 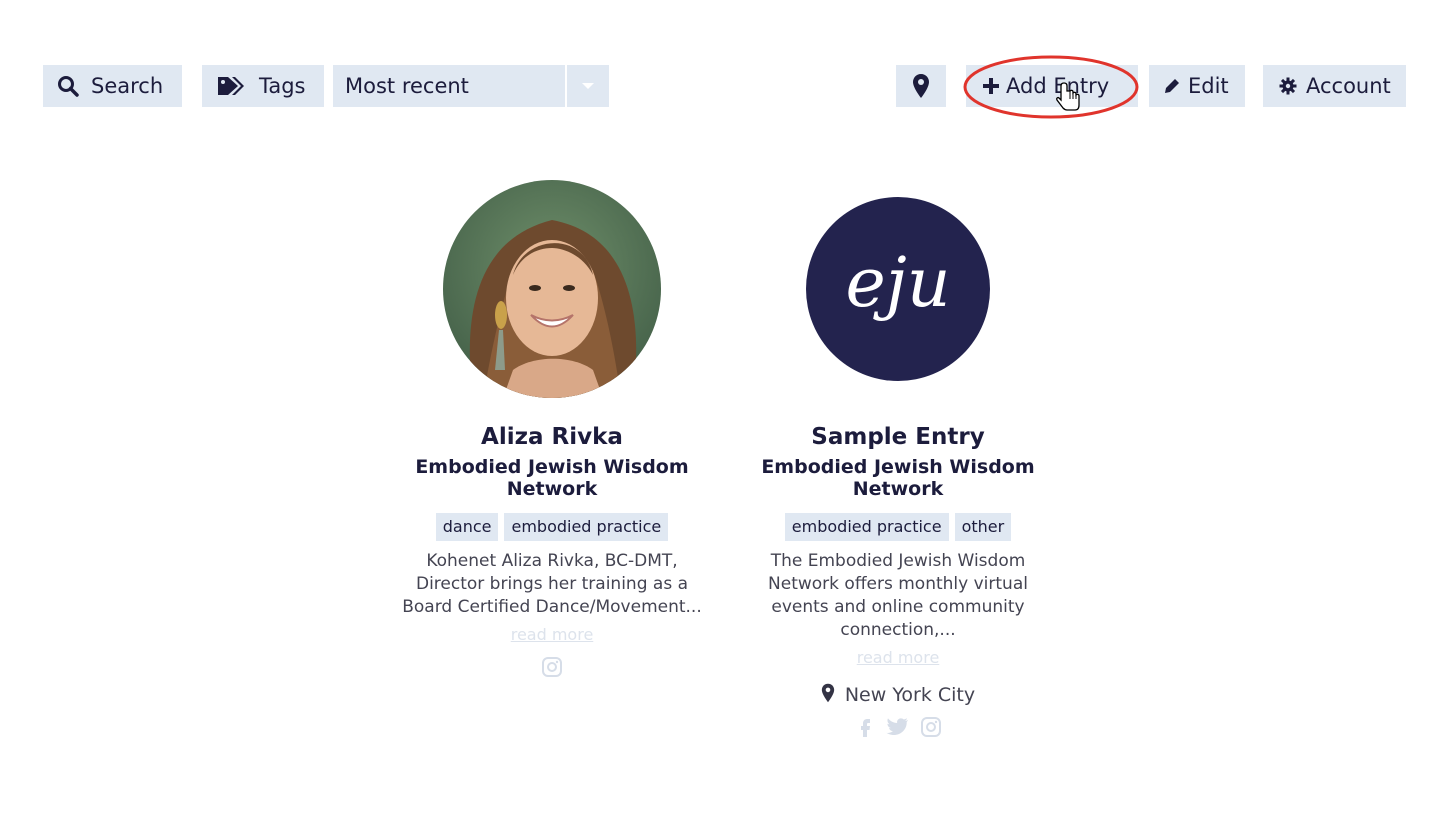 What do you see at coordinates (407, 86) in the screenshot?
I see `sort-selected-value: Most recent` at bounding box center [407, 86].